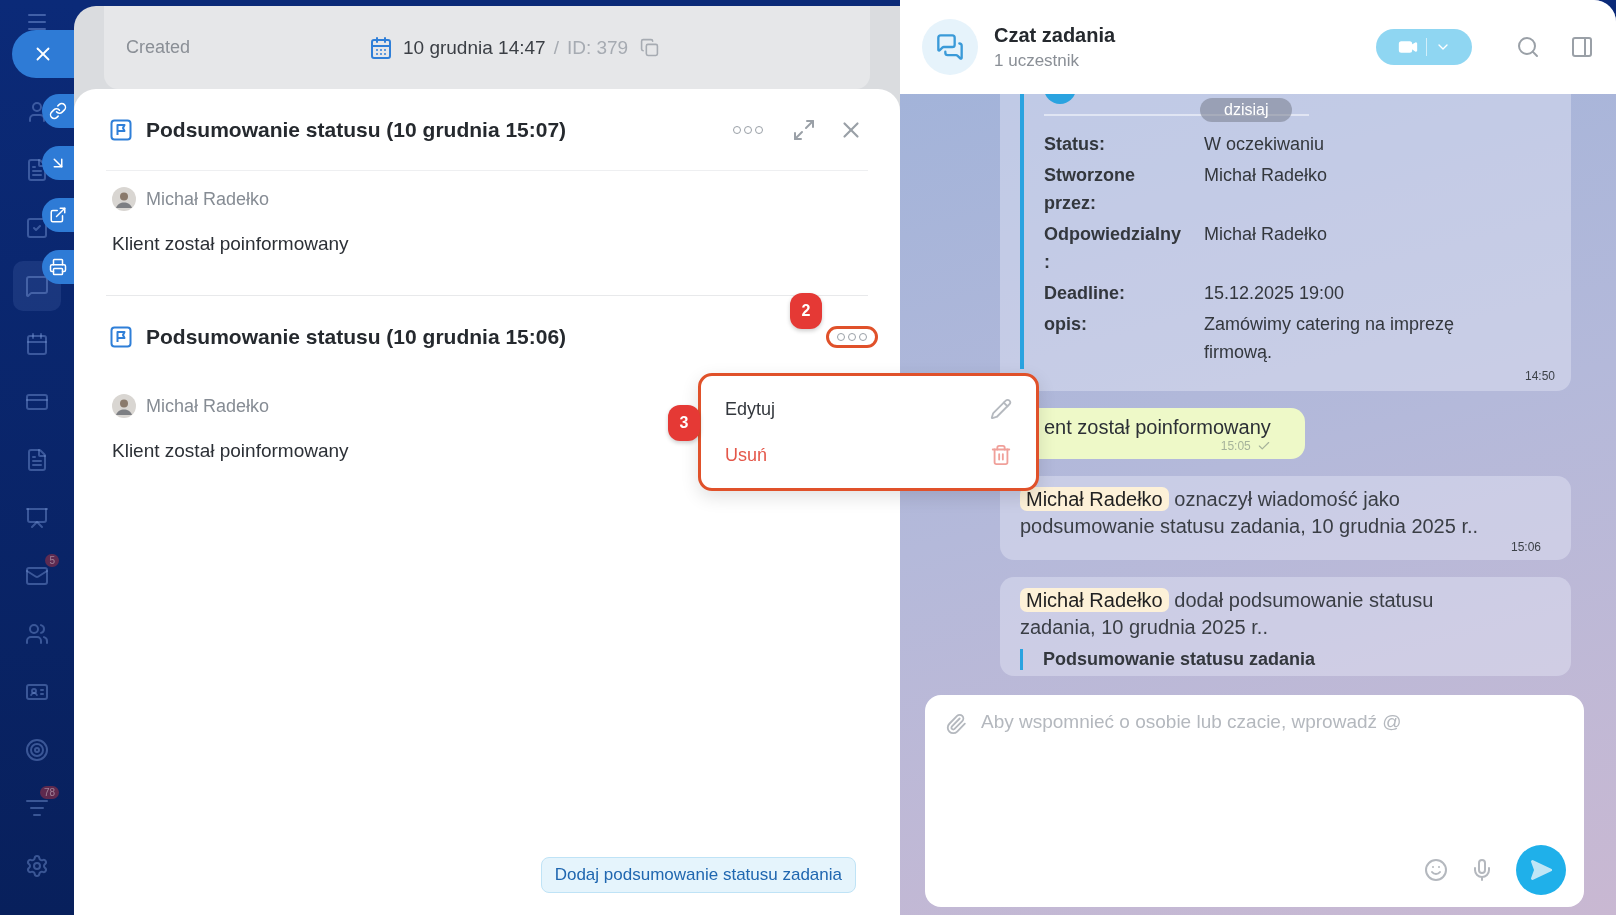  What do you see at coordinates (650, 47) in the screenshot?
I see `copy-icon` at bounding box center [650, 47].